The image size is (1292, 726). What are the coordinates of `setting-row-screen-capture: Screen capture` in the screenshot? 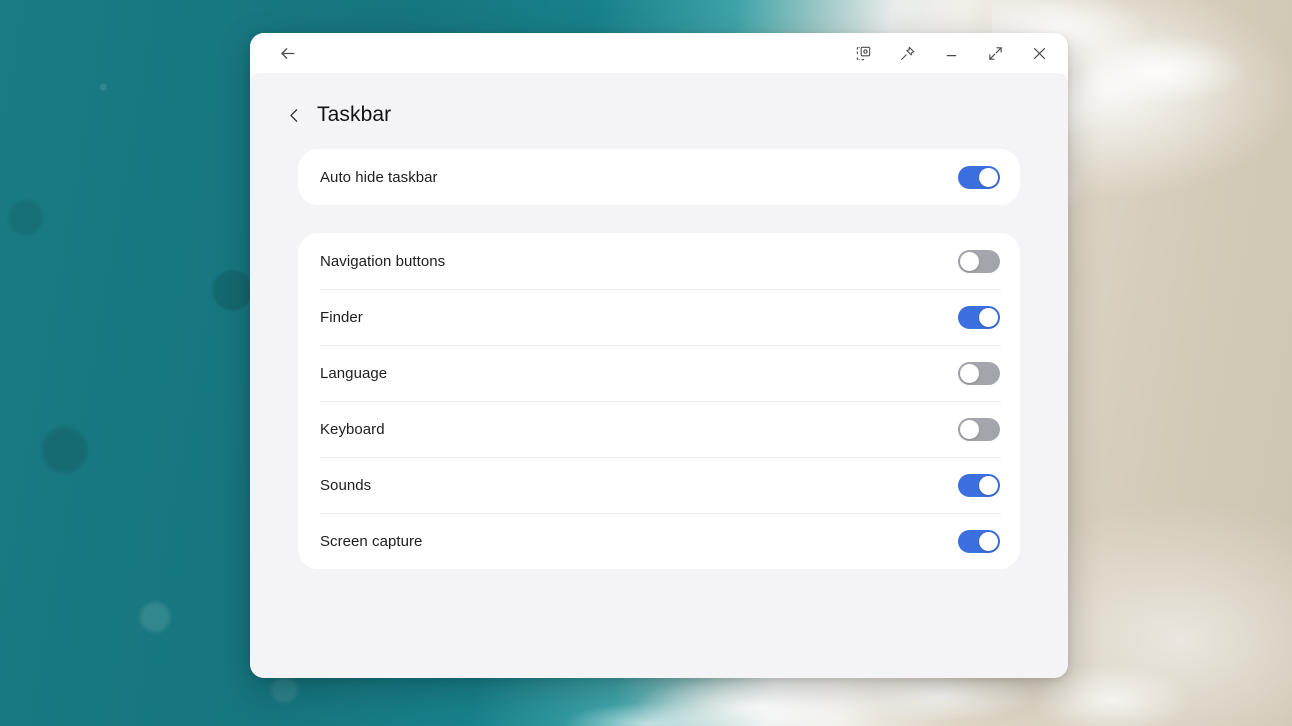 It's located at (659, 541).